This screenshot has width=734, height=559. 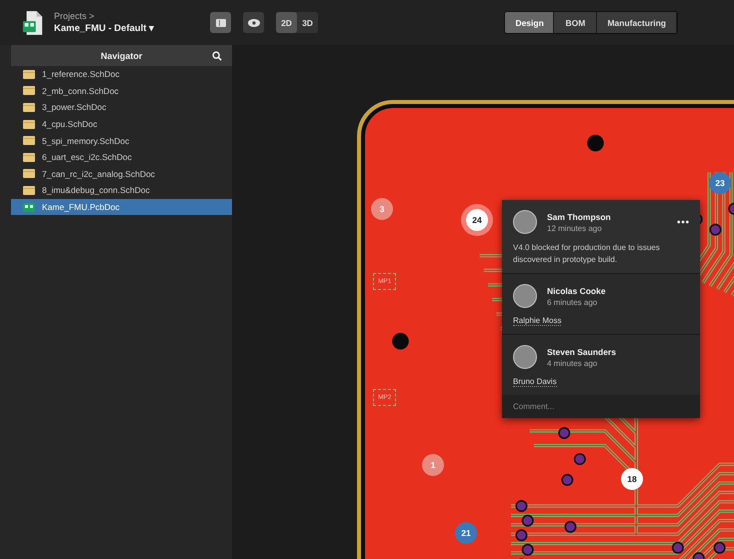 I want to click on file-list-item: Kame_FMU.PcbDoc, so click(x=121, y=207).